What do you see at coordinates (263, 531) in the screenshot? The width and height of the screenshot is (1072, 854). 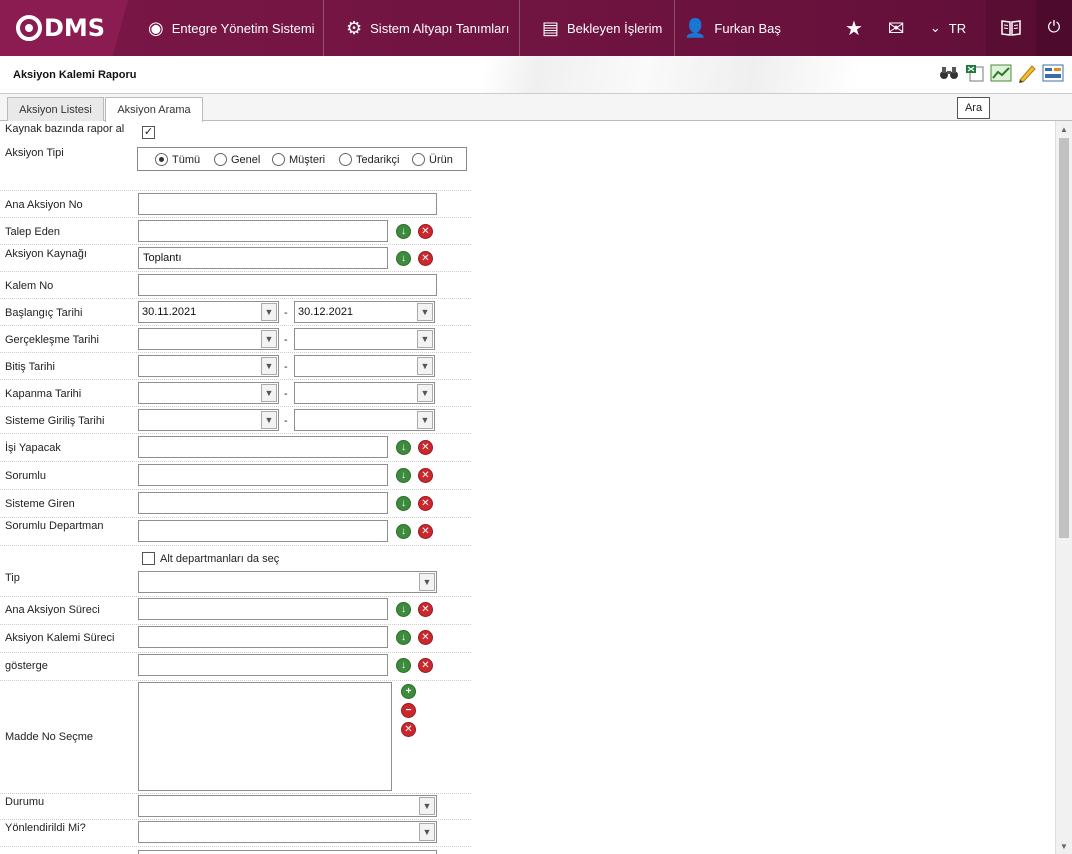 I see `sorumlu-departman-input` at bounding box center [263, 531].